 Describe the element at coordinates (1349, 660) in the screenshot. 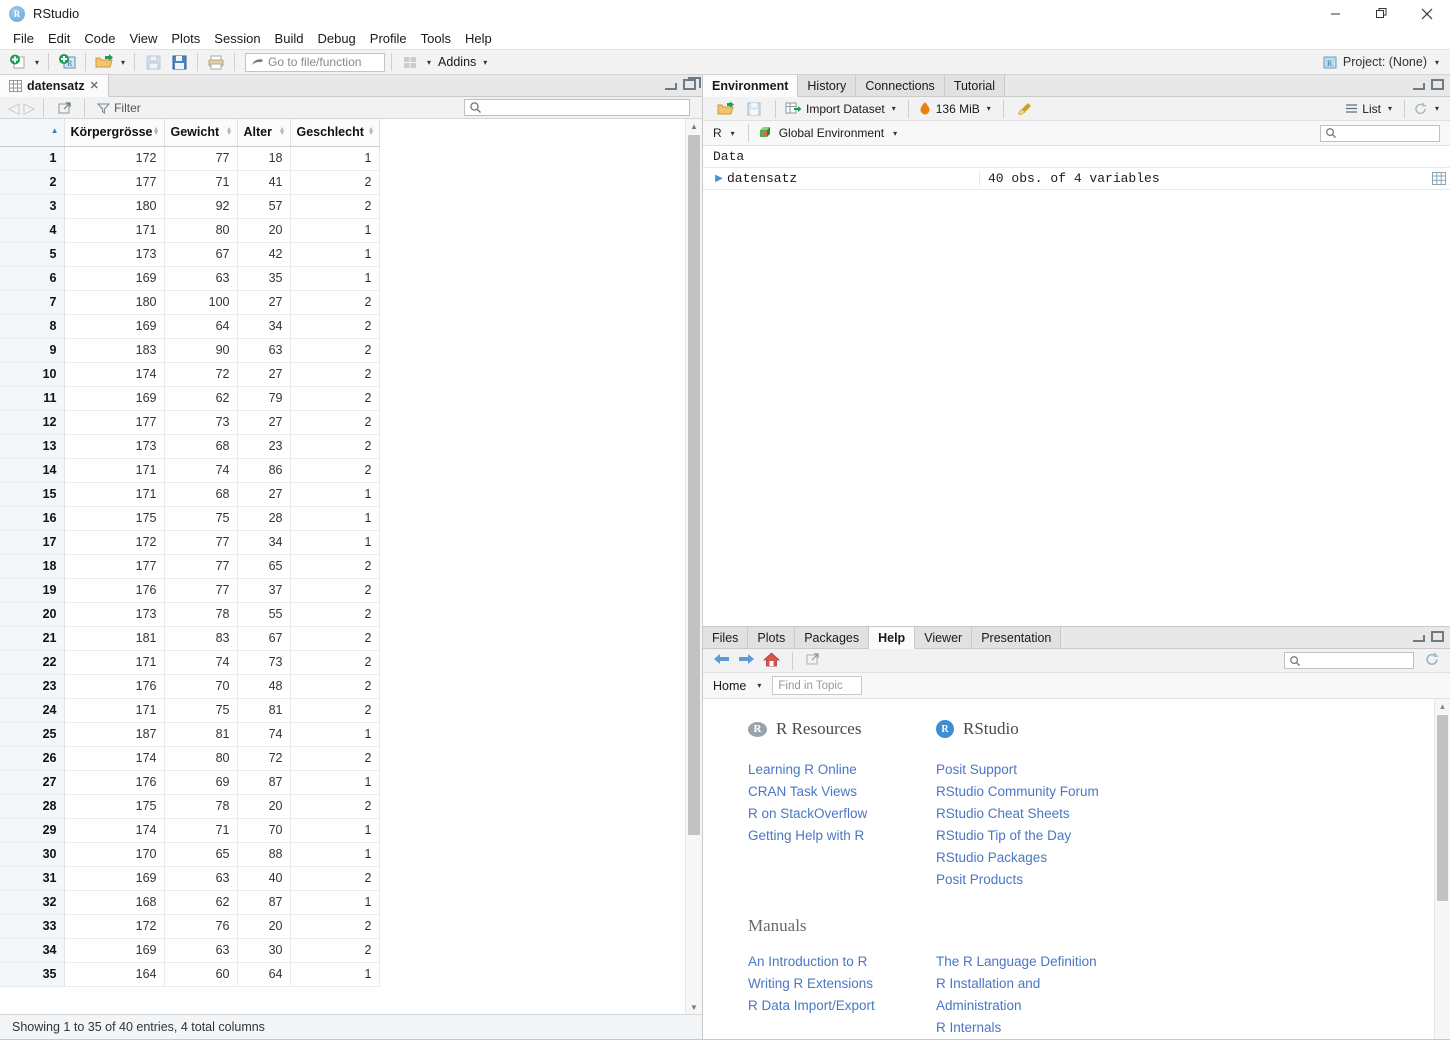

I see `help-search-input` at that location.